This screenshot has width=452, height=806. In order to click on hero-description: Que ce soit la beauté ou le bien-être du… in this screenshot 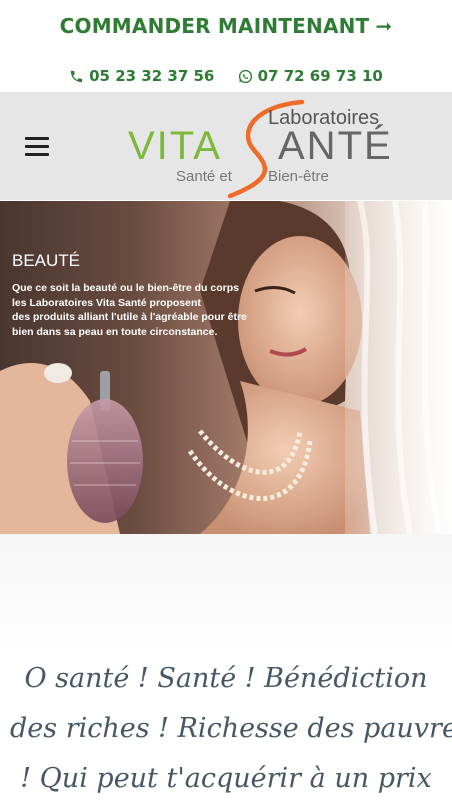, I will do `click(129, 310)`.